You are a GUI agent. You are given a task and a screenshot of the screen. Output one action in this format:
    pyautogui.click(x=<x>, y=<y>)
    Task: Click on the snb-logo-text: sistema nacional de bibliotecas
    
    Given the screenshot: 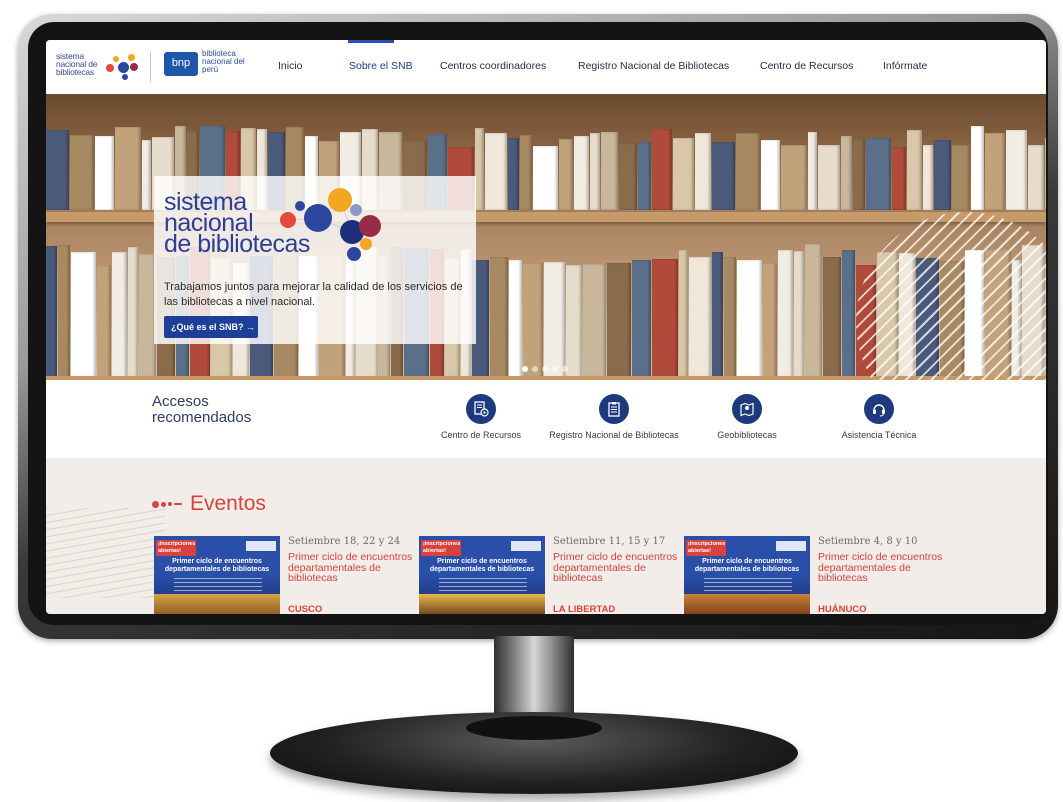 What is the action you would take?
    pyautogui.click(x=77, y=64)
    